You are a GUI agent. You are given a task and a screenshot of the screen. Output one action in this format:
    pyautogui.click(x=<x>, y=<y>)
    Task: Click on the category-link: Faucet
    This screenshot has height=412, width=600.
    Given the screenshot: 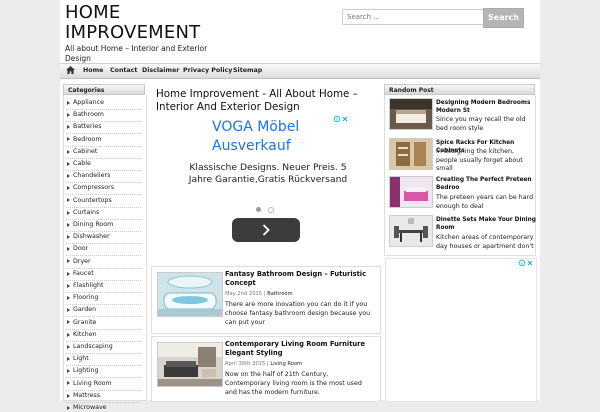 What is the action you would take?
    pyautogui.click(x=83, y=274)
    